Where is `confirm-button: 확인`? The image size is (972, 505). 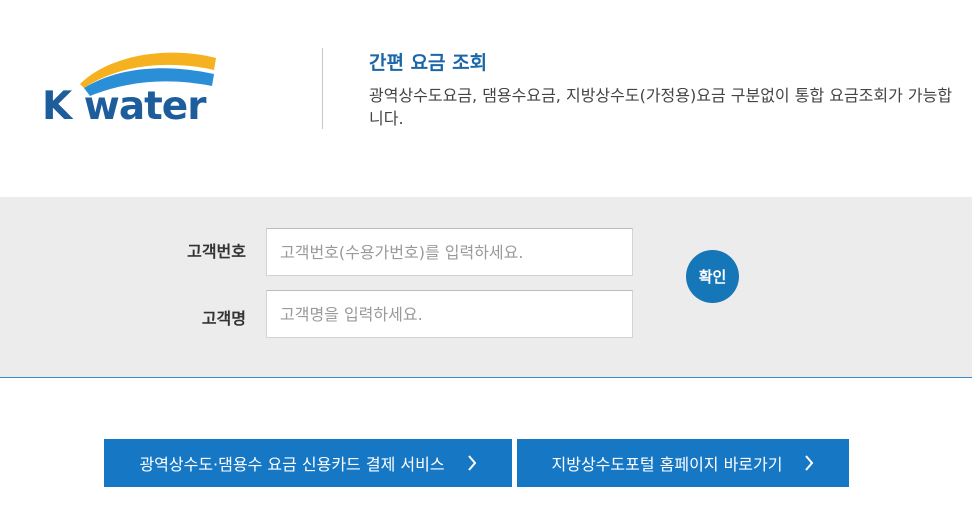 confirm-button: 확인 is located at coordinates (712, 276).